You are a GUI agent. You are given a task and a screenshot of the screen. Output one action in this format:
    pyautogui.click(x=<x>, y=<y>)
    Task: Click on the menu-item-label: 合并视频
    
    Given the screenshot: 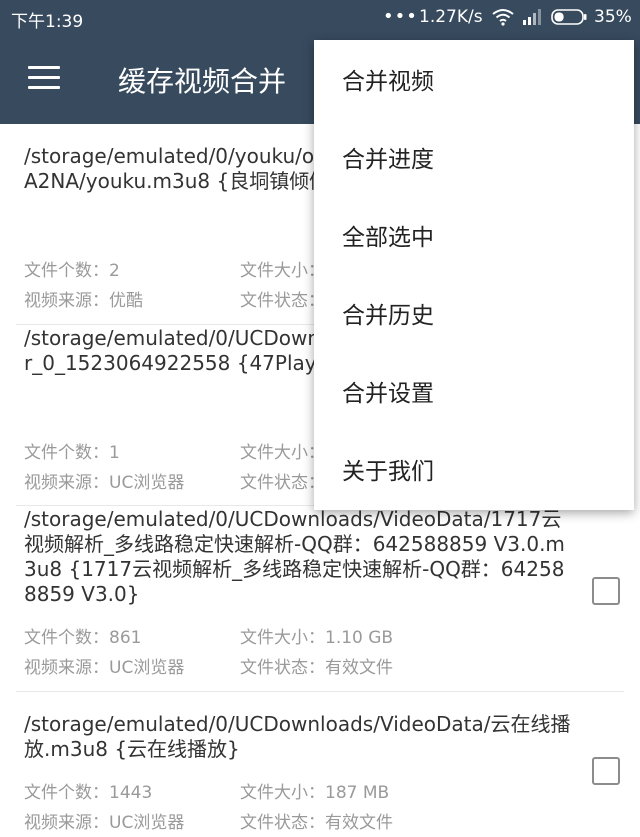 What is the action you would take?
    pyautogui.click(x=388, y=82)
    